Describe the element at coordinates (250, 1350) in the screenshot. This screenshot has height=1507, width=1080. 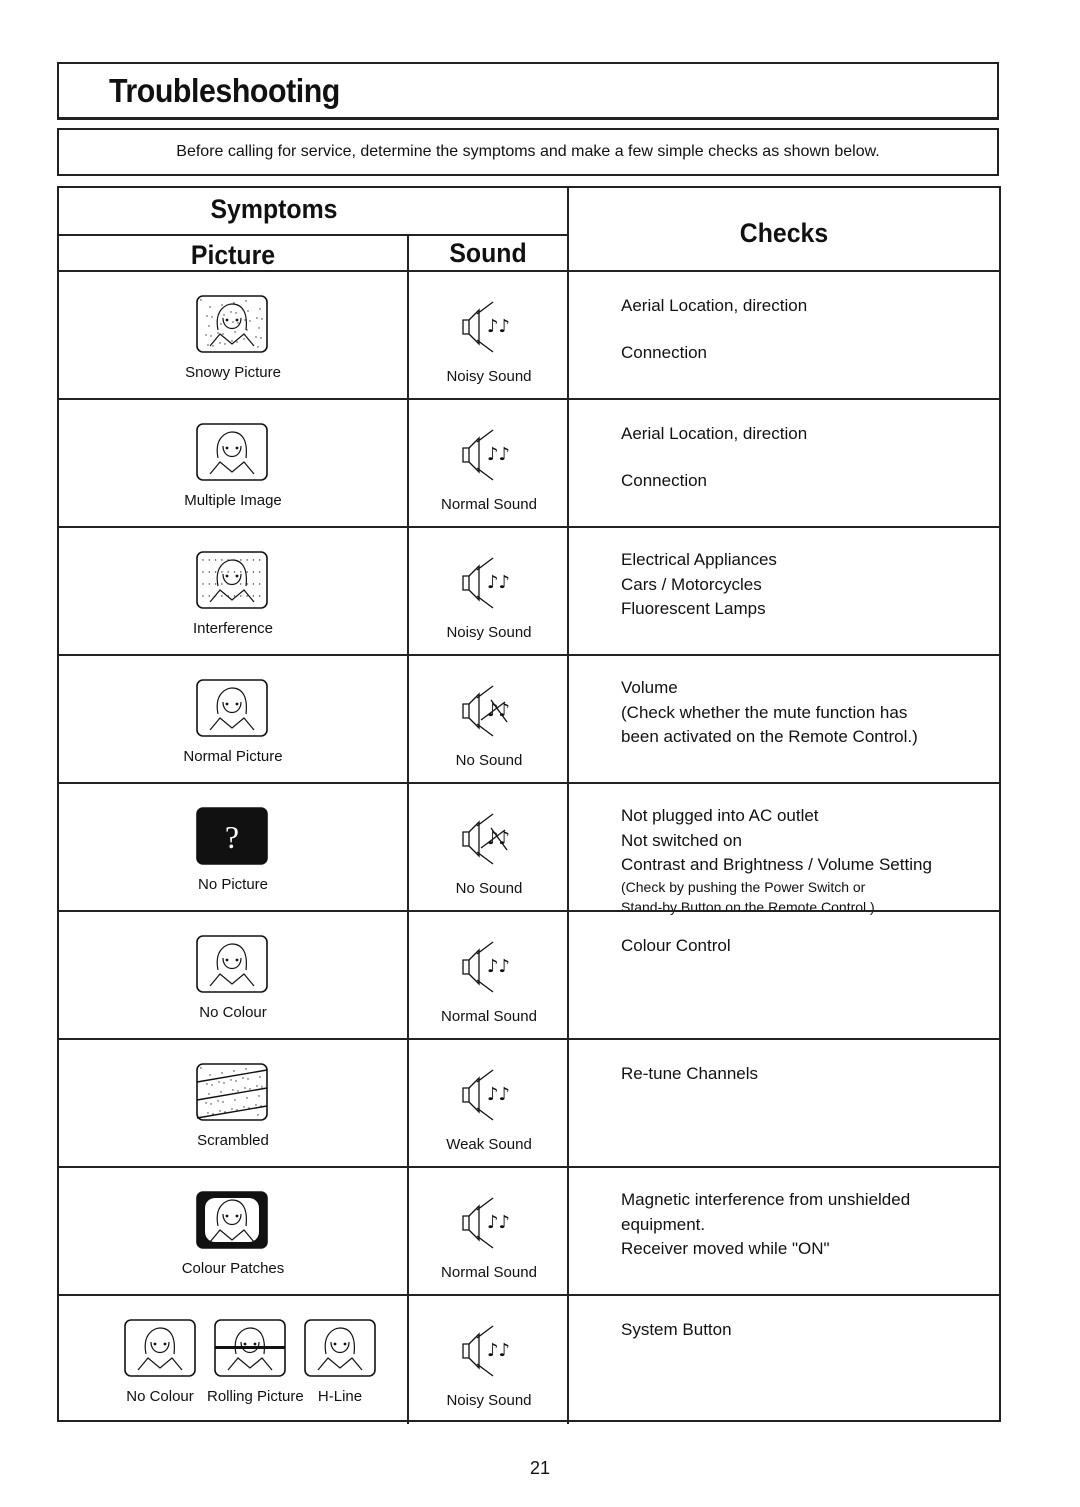
I see `rolling-tv-icon` at that location.